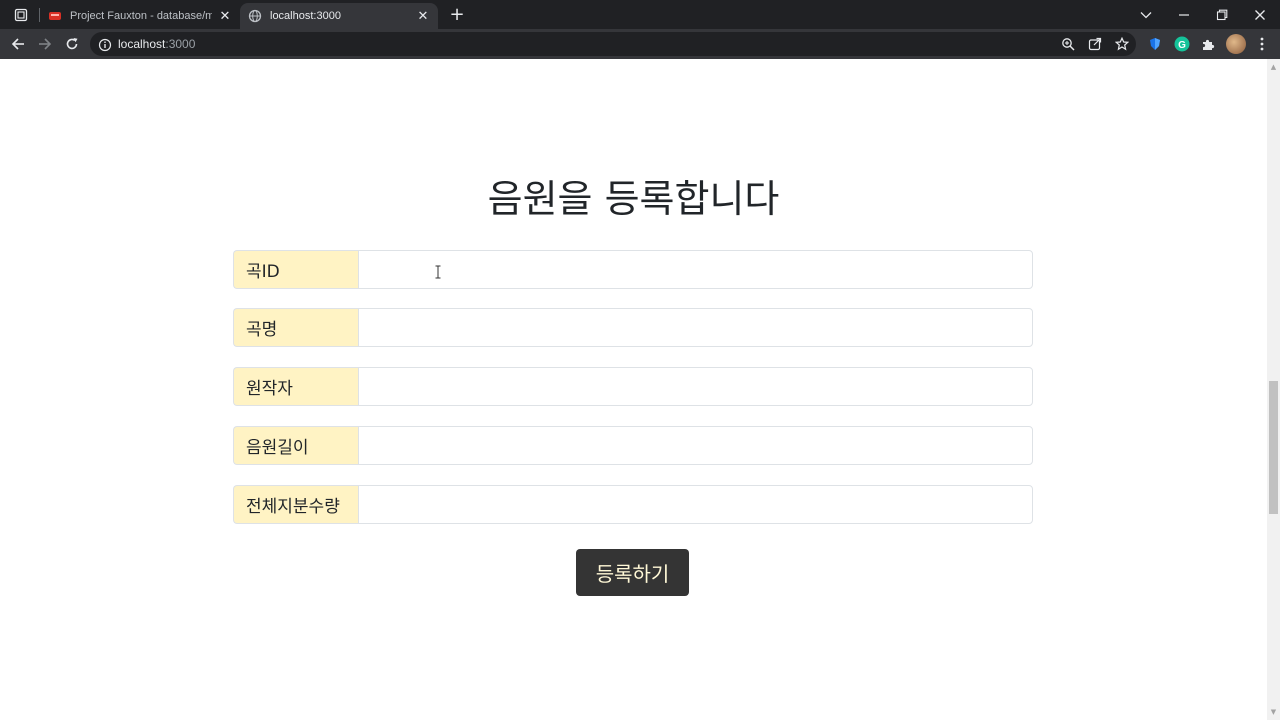  Describe the element at coordinates (632, 572) in the screenshot. I see `register-button: 등록하기` at that location.